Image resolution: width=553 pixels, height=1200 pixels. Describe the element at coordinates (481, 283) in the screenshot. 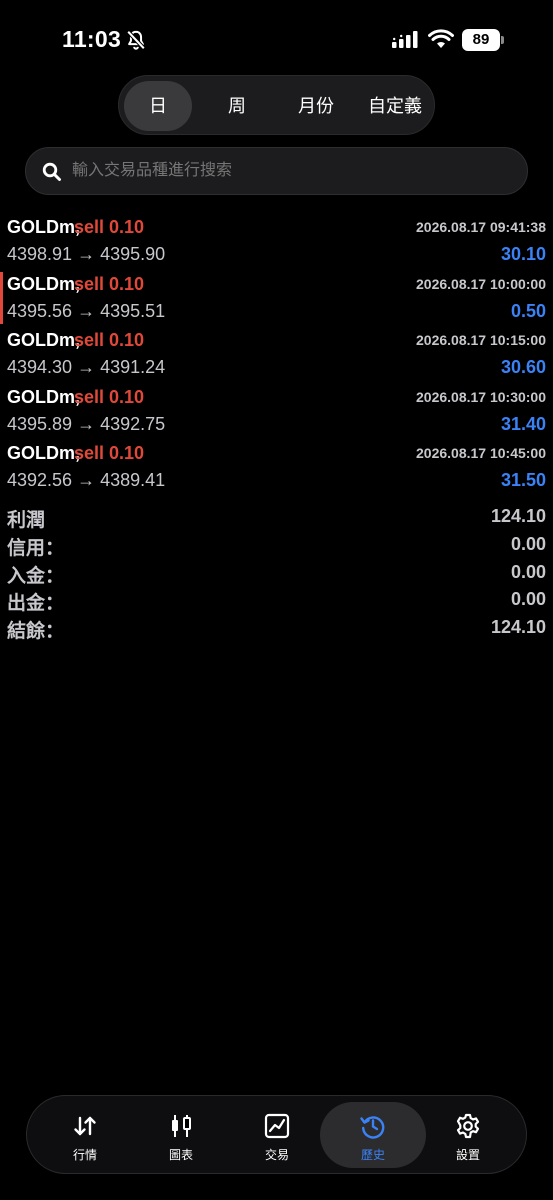

I see `trade-time: 2026.08.17 10:00:00` at that location.